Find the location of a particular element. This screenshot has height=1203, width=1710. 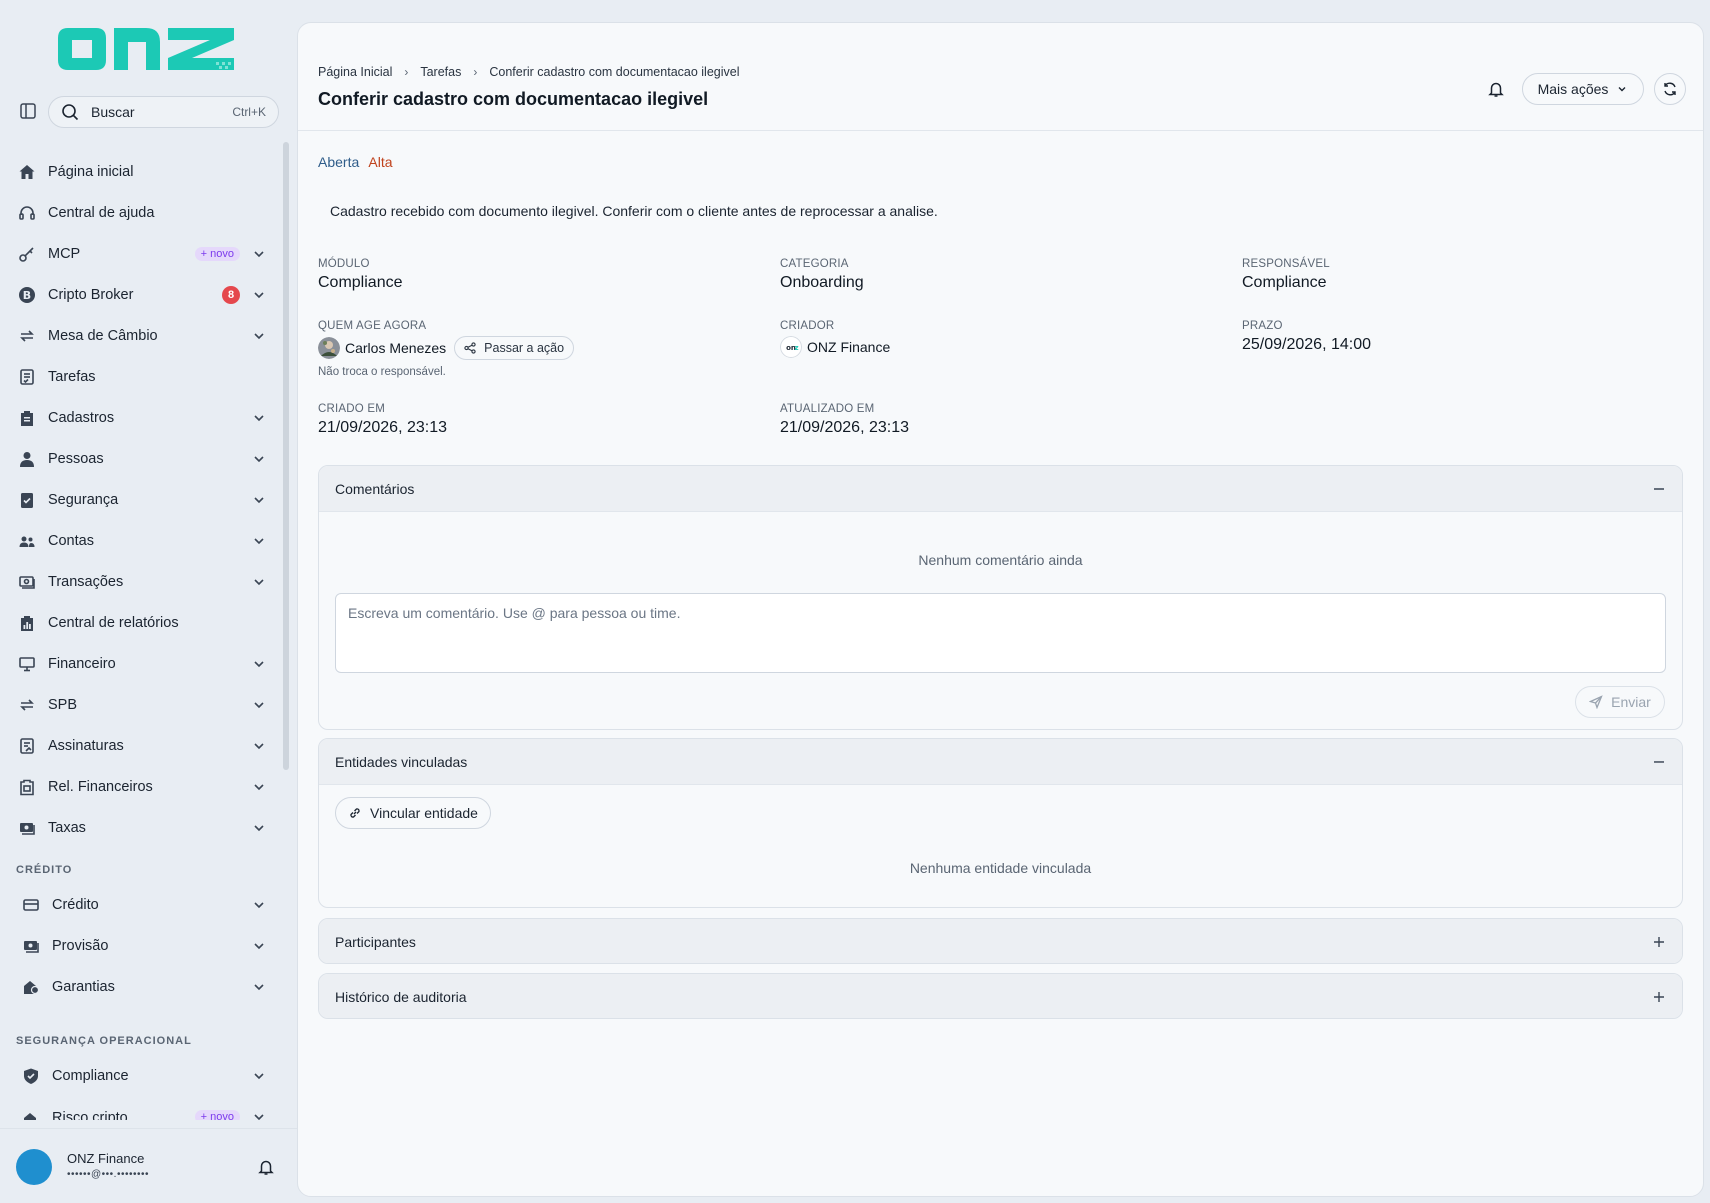

send-comment-button: Enviar is located at coordinates (1620, 702).